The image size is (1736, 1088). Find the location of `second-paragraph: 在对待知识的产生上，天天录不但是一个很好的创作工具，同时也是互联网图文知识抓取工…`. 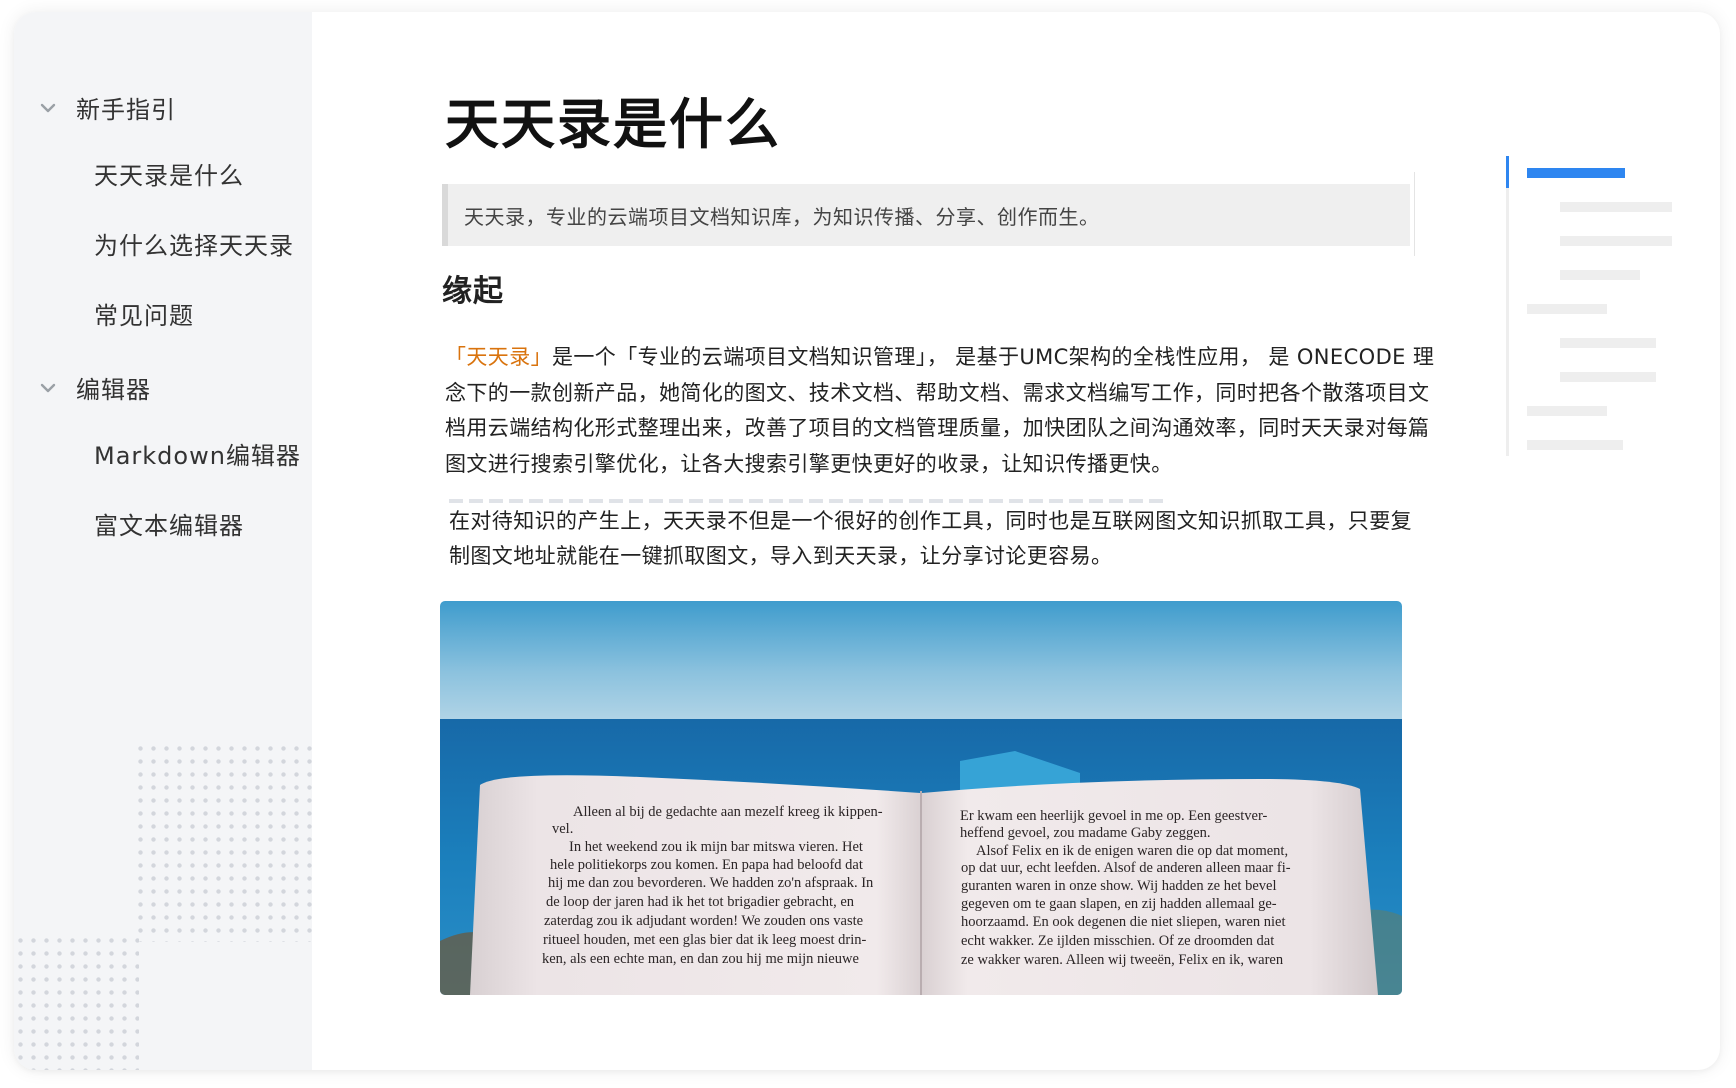

second-paragraph: 在对待知识的产生上，天天录不但是一个很好的创作工具，同时也是互联网图文知识抓取工… is located at coordinates (930, 538).